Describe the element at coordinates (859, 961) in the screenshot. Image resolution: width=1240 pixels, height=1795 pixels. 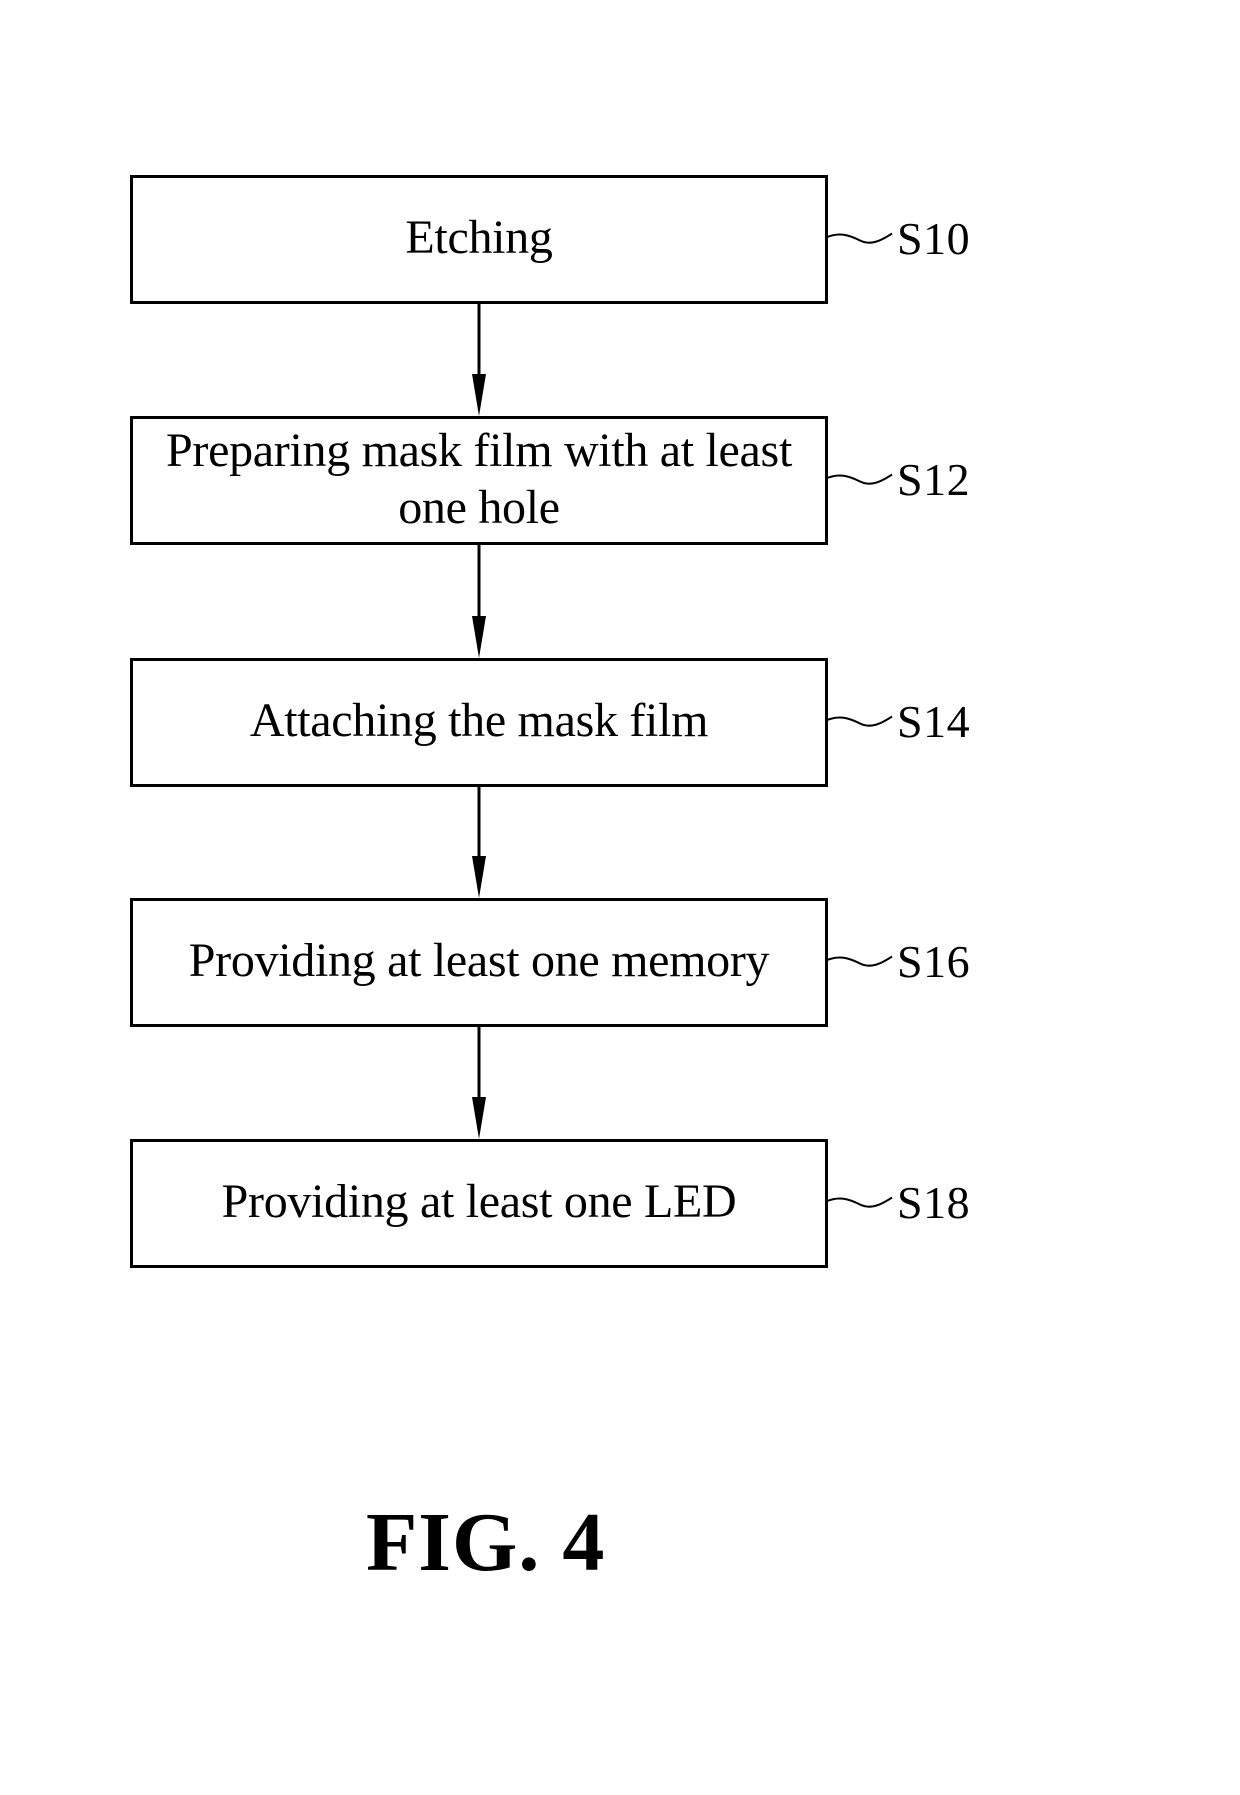
I see `leader-line-s16` at that location.